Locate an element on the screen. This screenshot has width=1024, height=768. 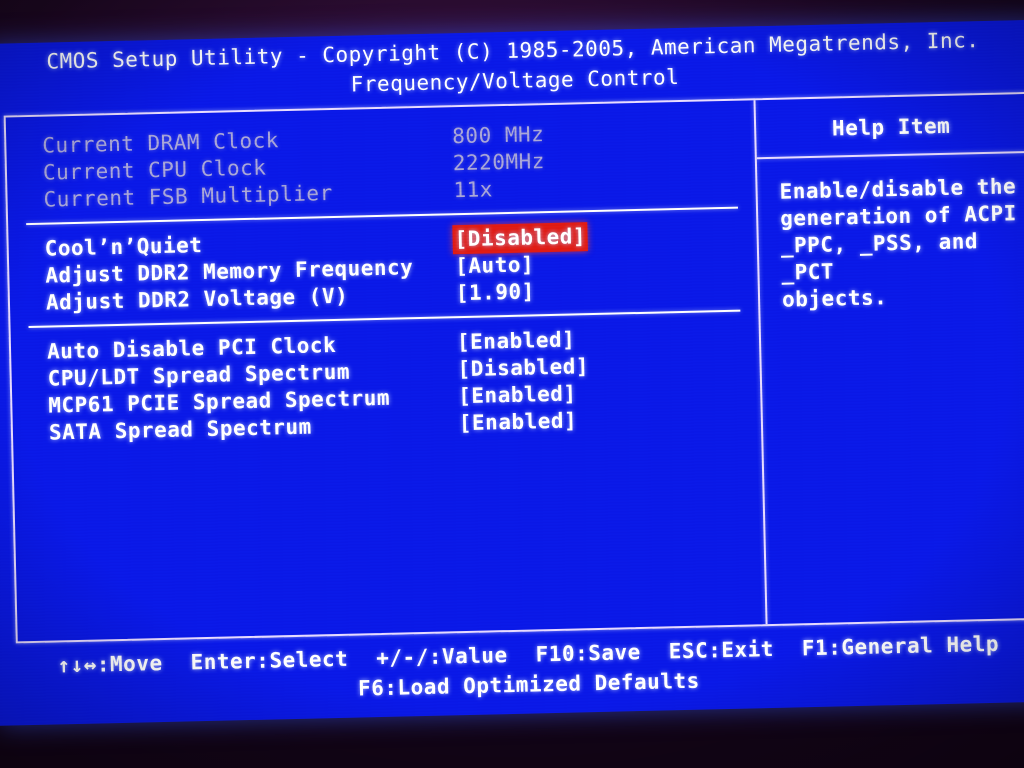
setting-label: Current FSB Multiplier is located at coordinates (188, 196).